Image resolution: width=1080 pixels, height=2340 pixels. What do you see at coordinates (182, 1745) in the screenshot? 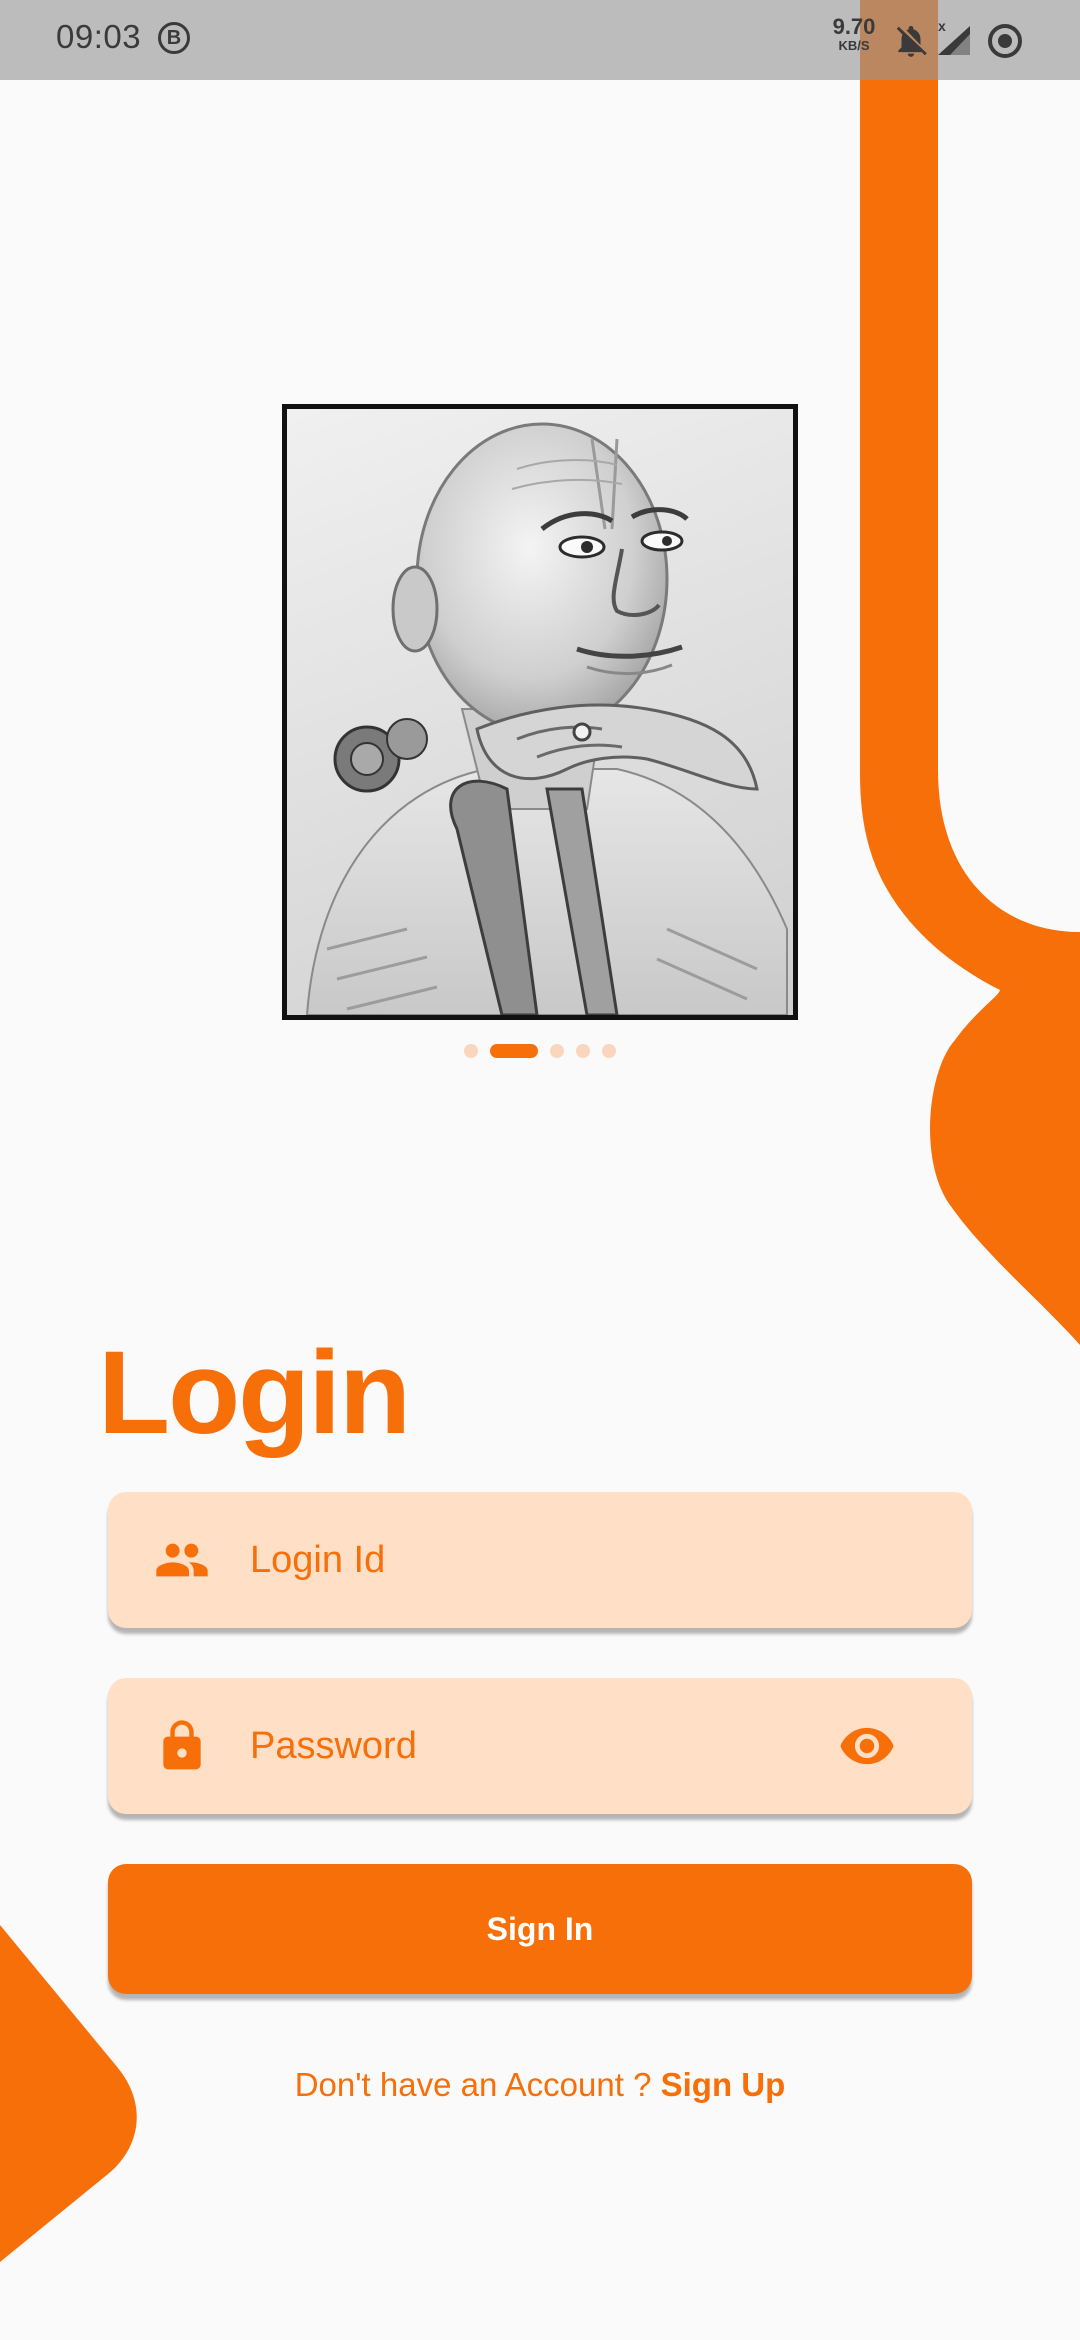
I see `lock-icon` at bounding box center [182, 1745].